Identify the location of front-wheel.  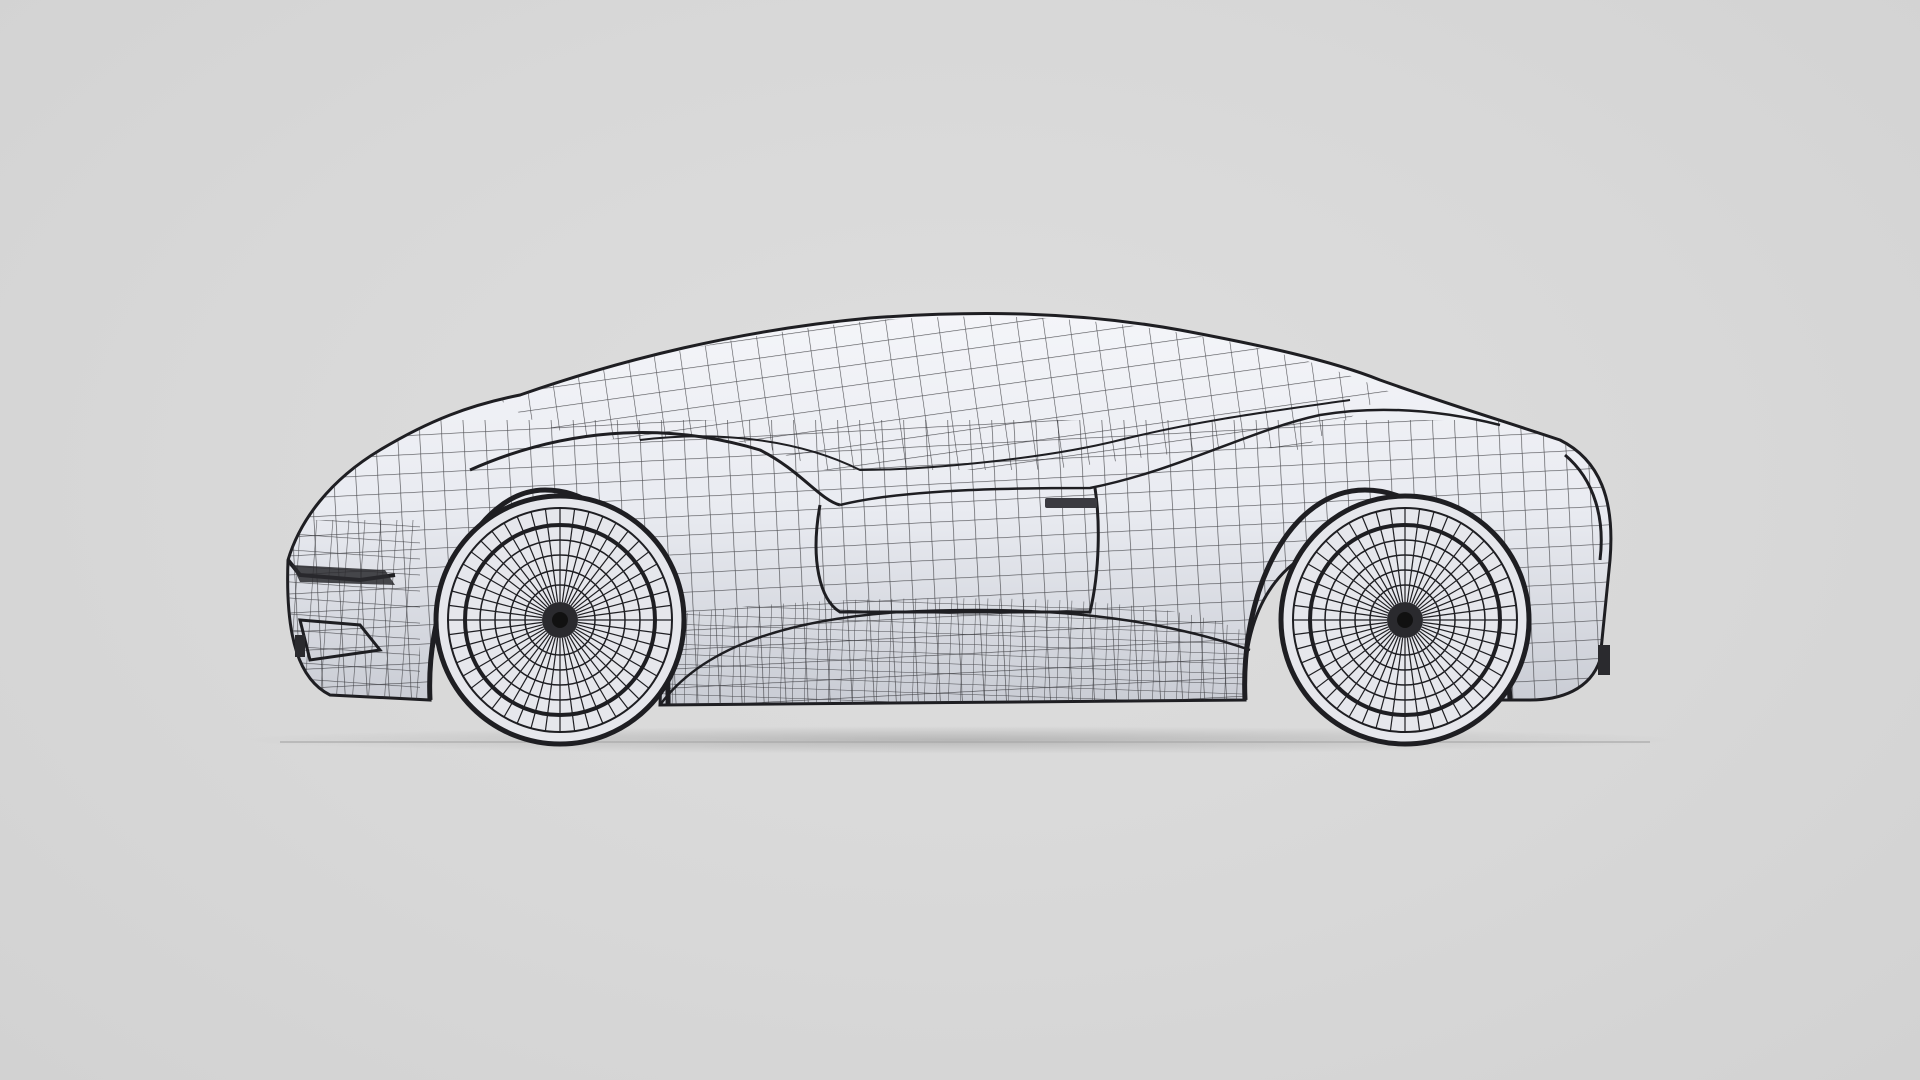
(560, 620).